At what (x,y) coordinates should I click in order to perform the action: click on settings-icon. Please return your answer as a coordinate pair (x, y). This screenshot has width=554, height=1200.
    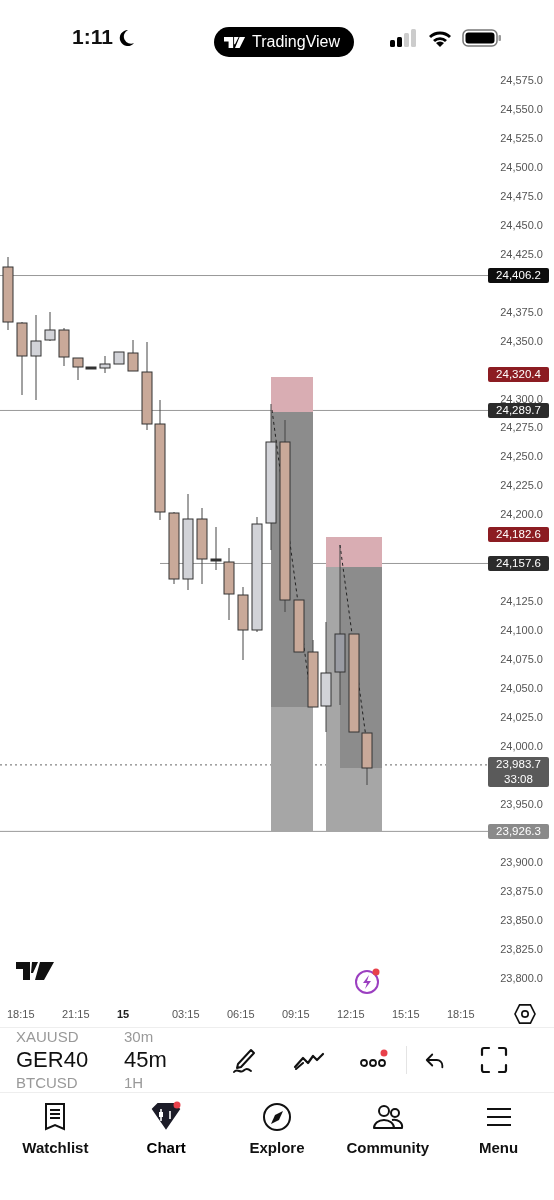
    Looking at the image, I should click on (525, 1013).